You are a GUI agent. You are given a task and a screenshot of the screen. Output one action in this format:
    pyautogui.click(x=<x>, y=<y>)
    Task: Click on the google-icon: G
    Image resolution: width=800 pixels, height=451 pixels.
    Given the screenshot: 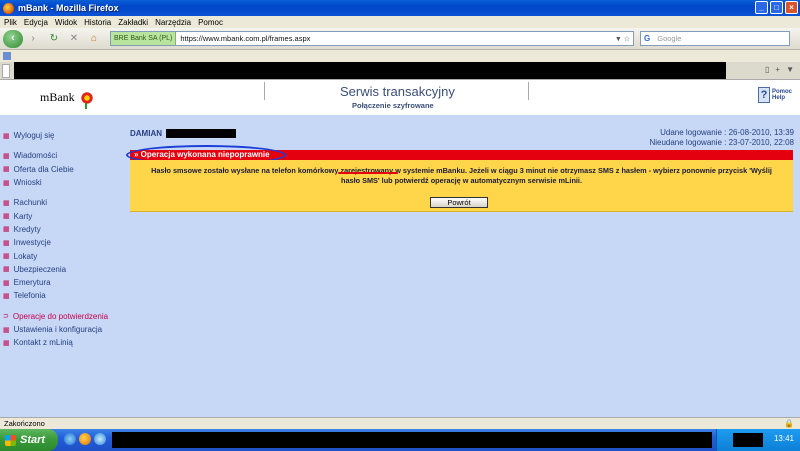 What is the action you would take?
    pyautogui.click(x=647, y=38)
    